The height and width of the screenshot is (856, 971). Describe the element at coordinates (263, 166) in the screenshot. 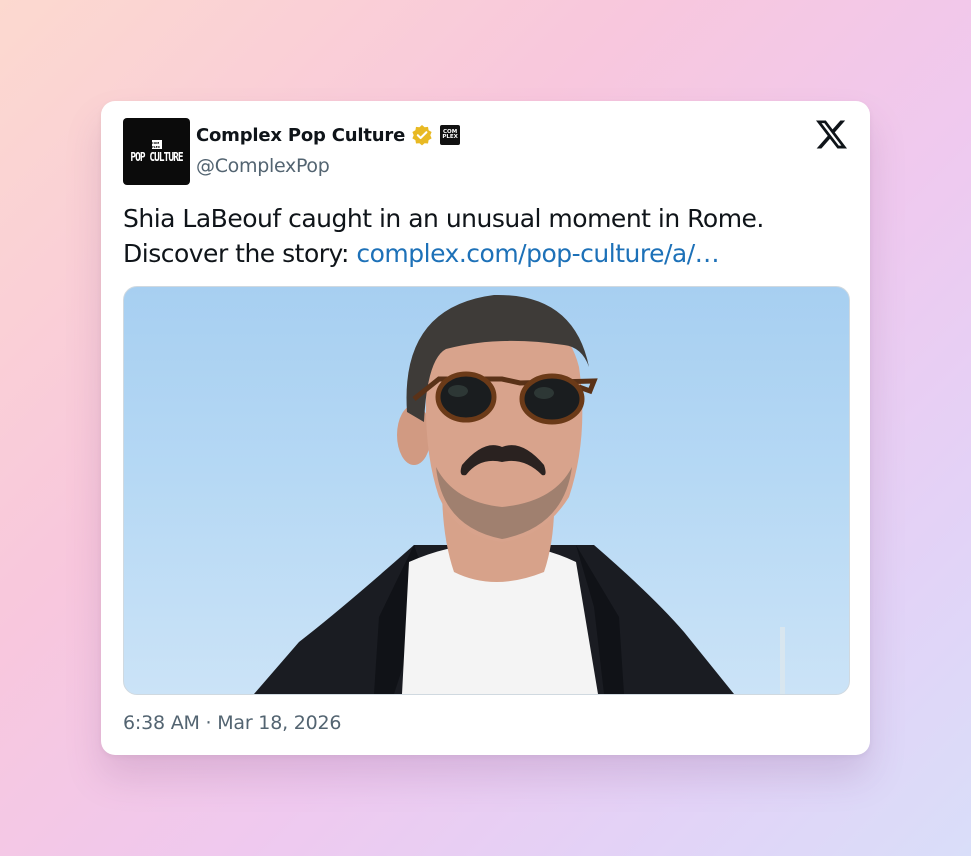

I see `account-handle: @ComplexPop` at that location.